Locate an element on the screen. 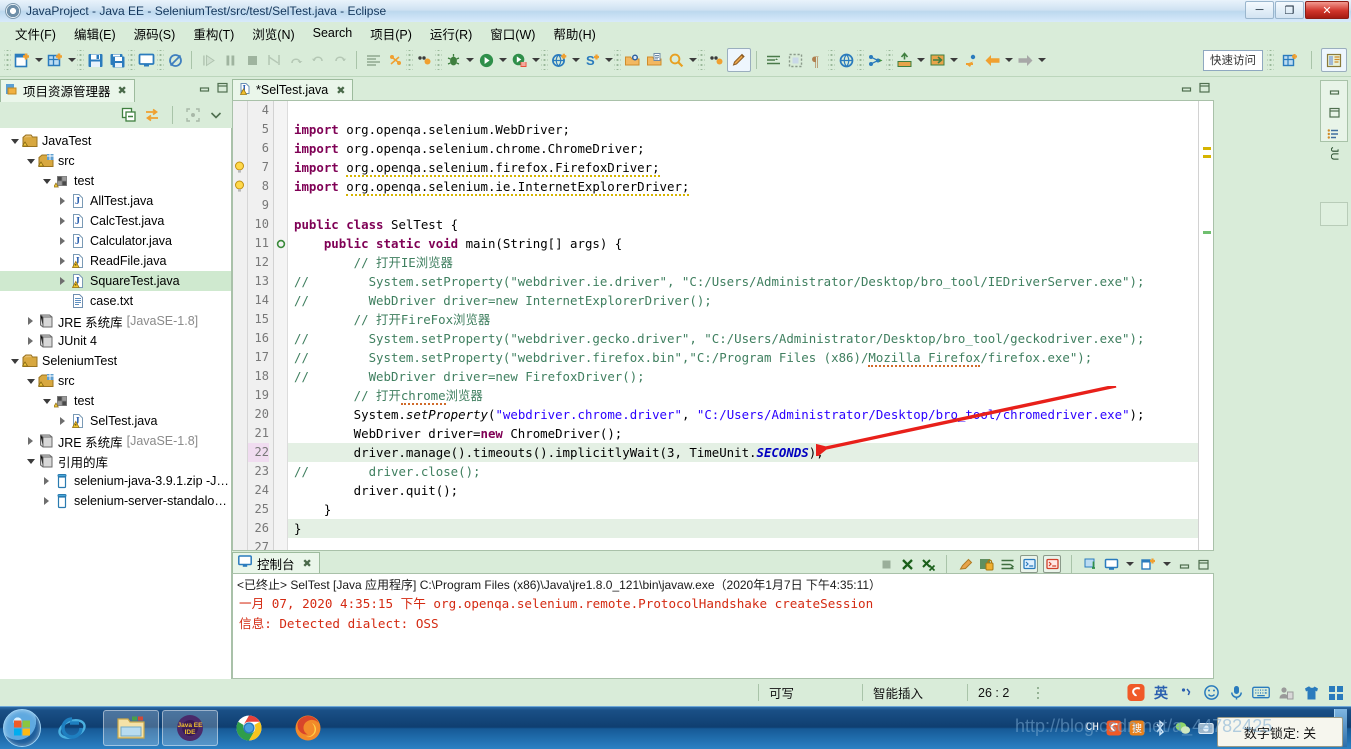 The height and width of the screenshot is (749, 1351). toggle-block-icon is located at coordinates (795, 60).